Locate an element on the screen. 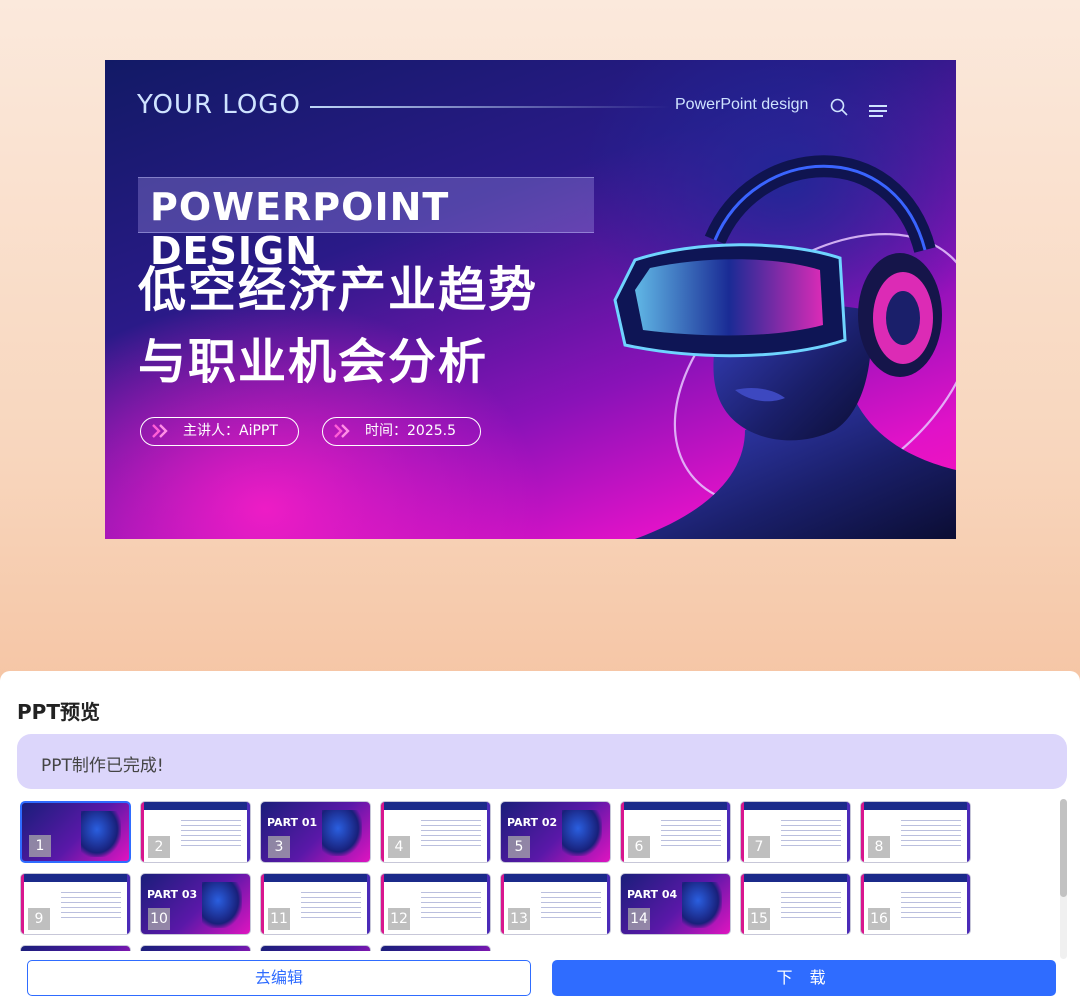 Image resolution: width=1080 pixels, height=1008 pixels. slide-thumbnail: 6 is located at coordinates (675, 832).